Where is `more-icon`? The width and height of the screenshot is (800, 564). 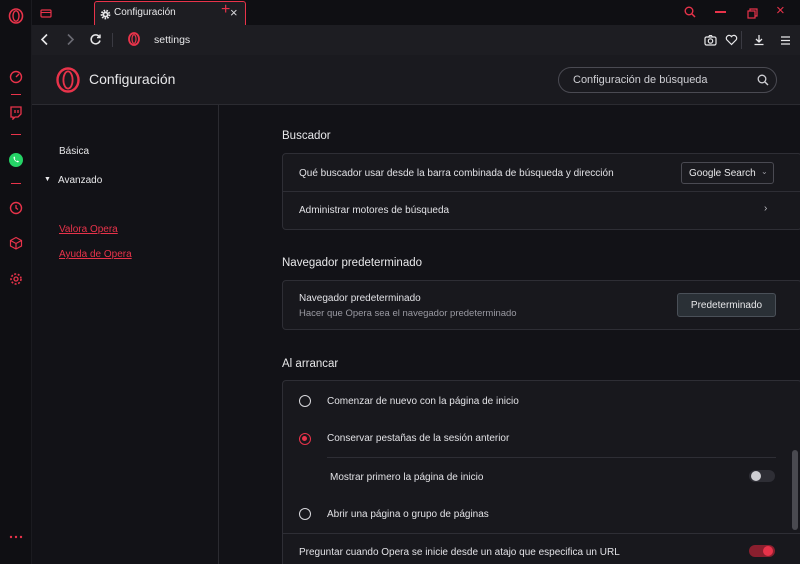
more-icon is located at coordinates (16, 537).